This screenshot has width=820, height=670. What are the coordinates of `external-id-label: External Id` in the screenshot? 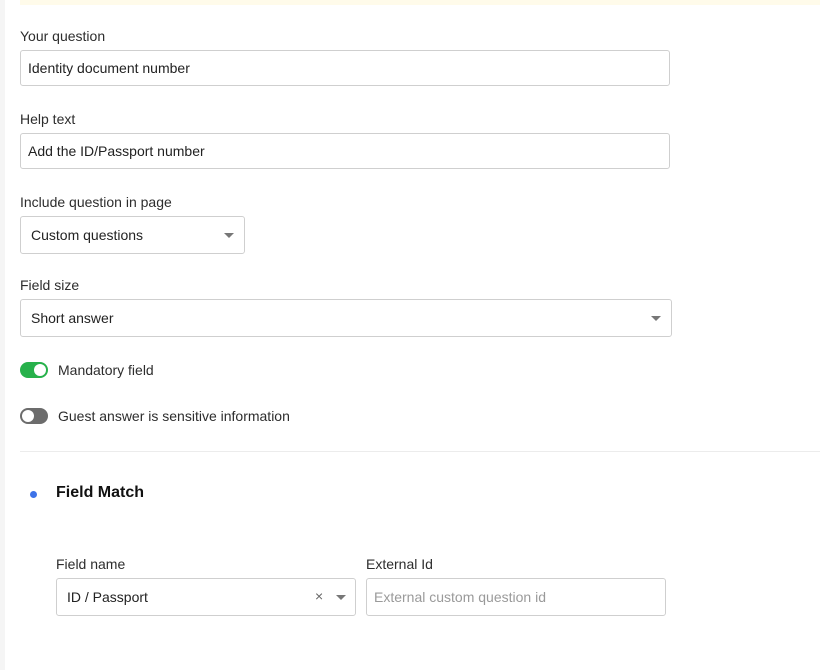 It's located at (399, 564).